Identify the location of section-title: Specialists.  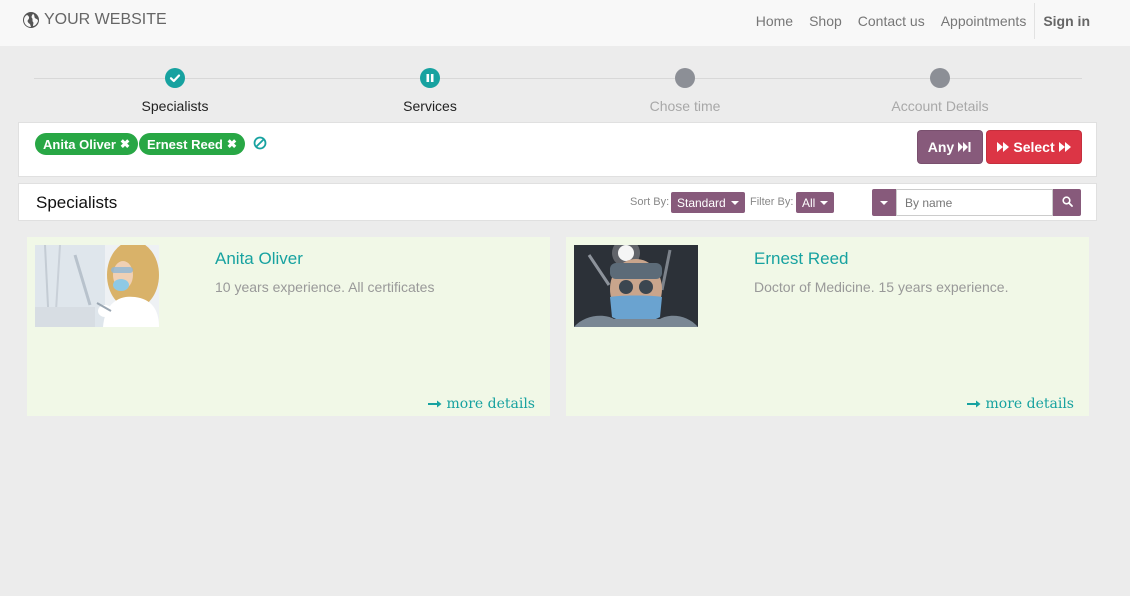
(77, 202).